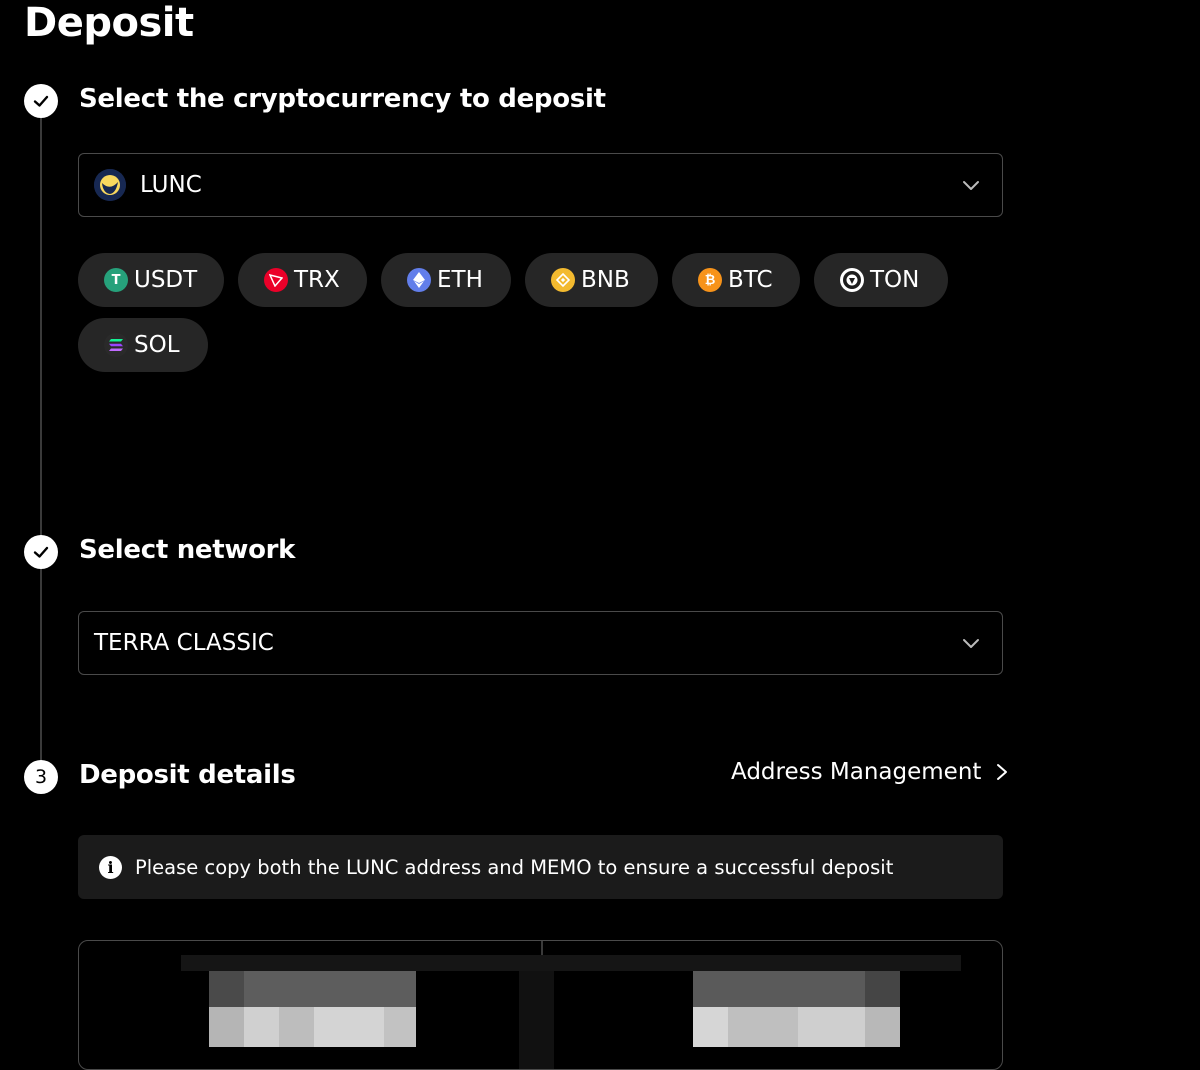 The width and height of the screenshot is (1200, 1070). What do you see at coordinates (1002, 772) in the screenshot?
I see `chevron-right-icon` at bounding box center [1002, 772].